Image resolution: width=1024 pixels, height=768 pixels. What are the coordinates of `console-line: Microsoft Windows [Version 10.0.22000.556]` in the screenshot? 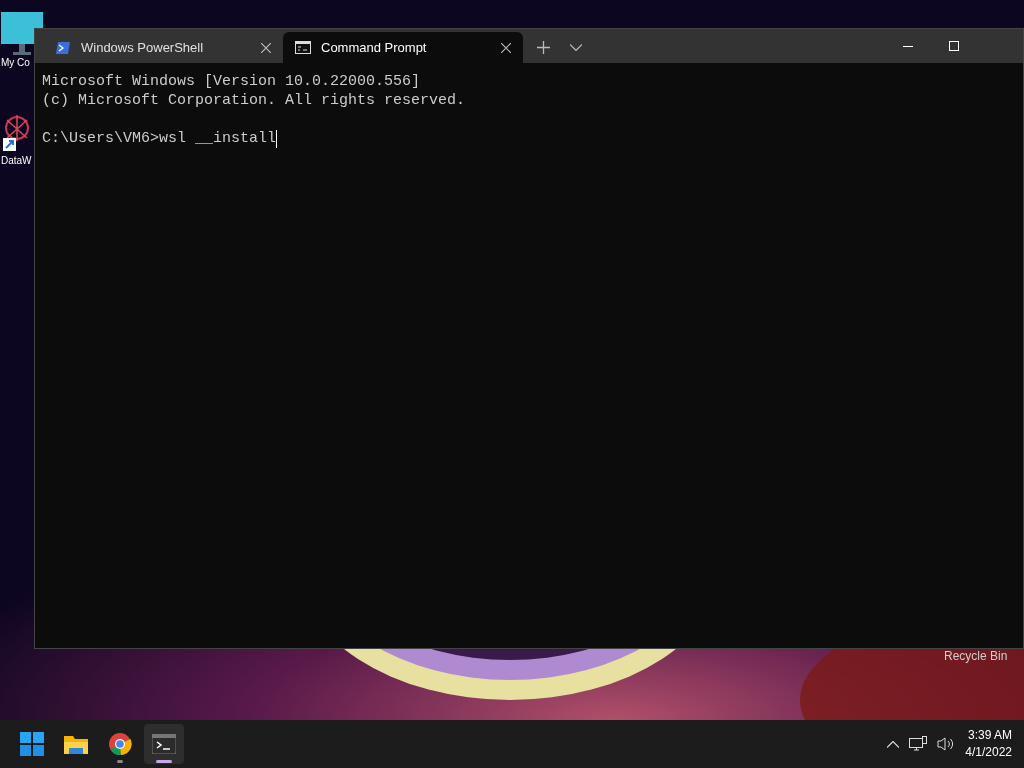 It's located at (232, 81).